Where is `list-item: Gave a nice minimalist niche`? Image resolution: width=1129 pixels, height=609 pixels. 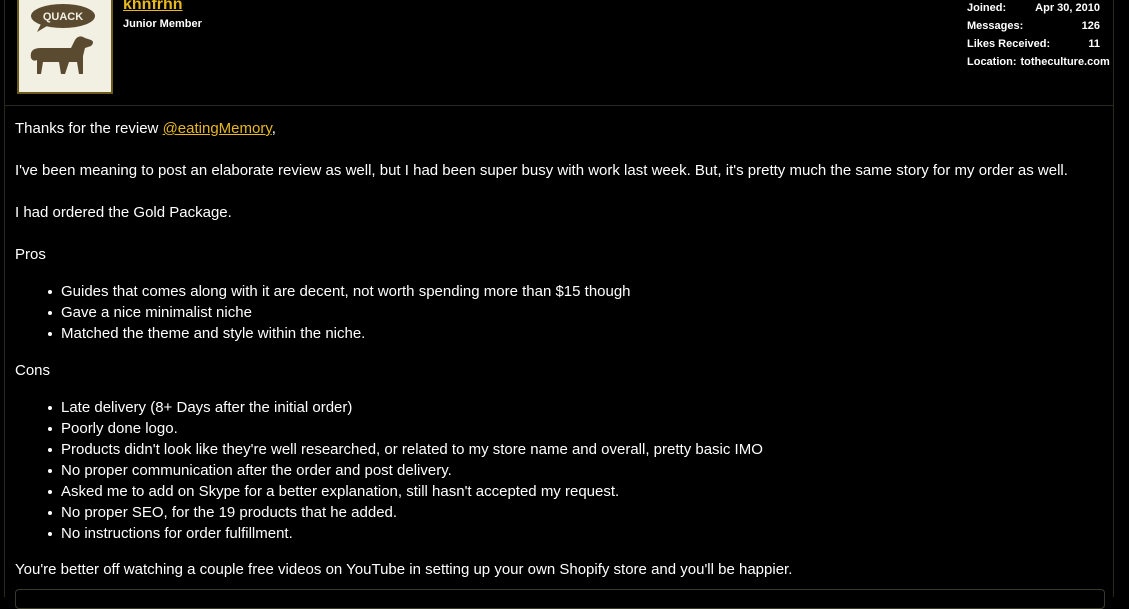
list-item: Gave a nice minimalist niche is located at coordinates (581, 312).